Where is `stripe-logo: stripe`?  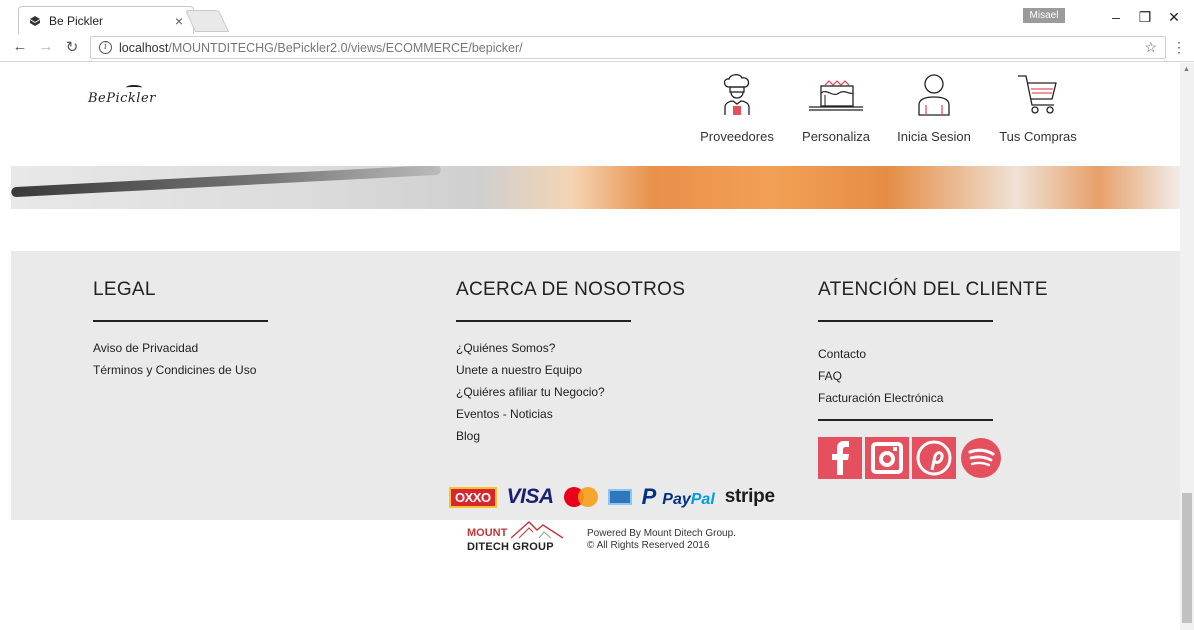
stripe-logo: stripe is located at coordinates (749, 496).